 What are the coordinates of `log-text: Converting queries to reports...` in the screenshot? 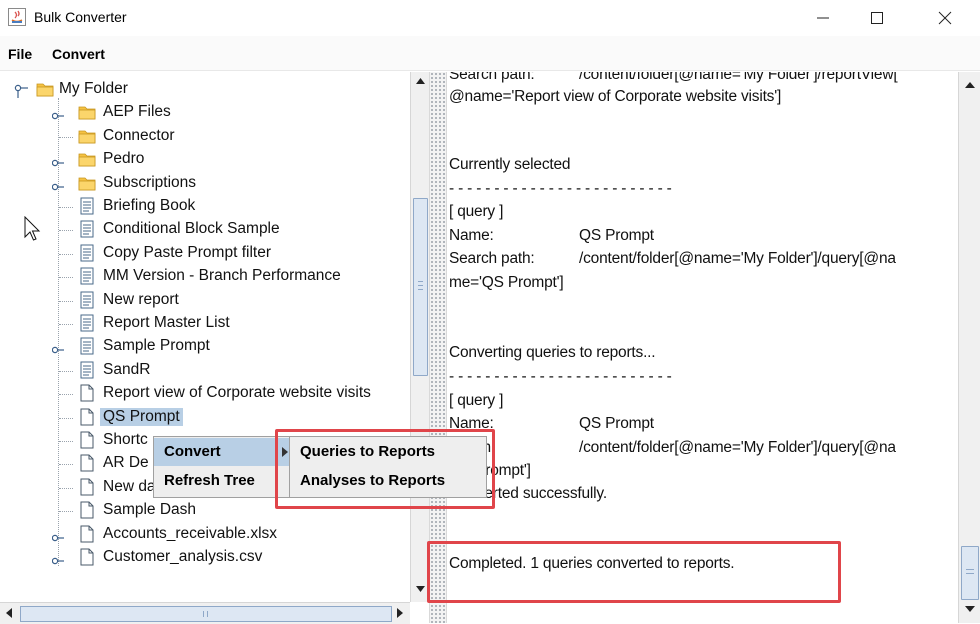 It's located at (552, 352).